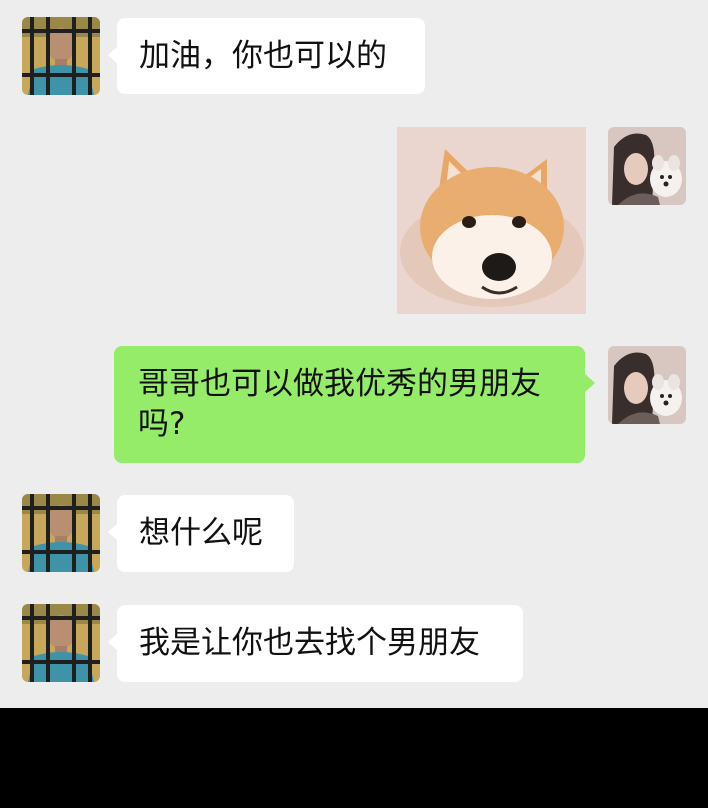  I want to click on message-text: 加油，你也可以的, so click(263, 56).